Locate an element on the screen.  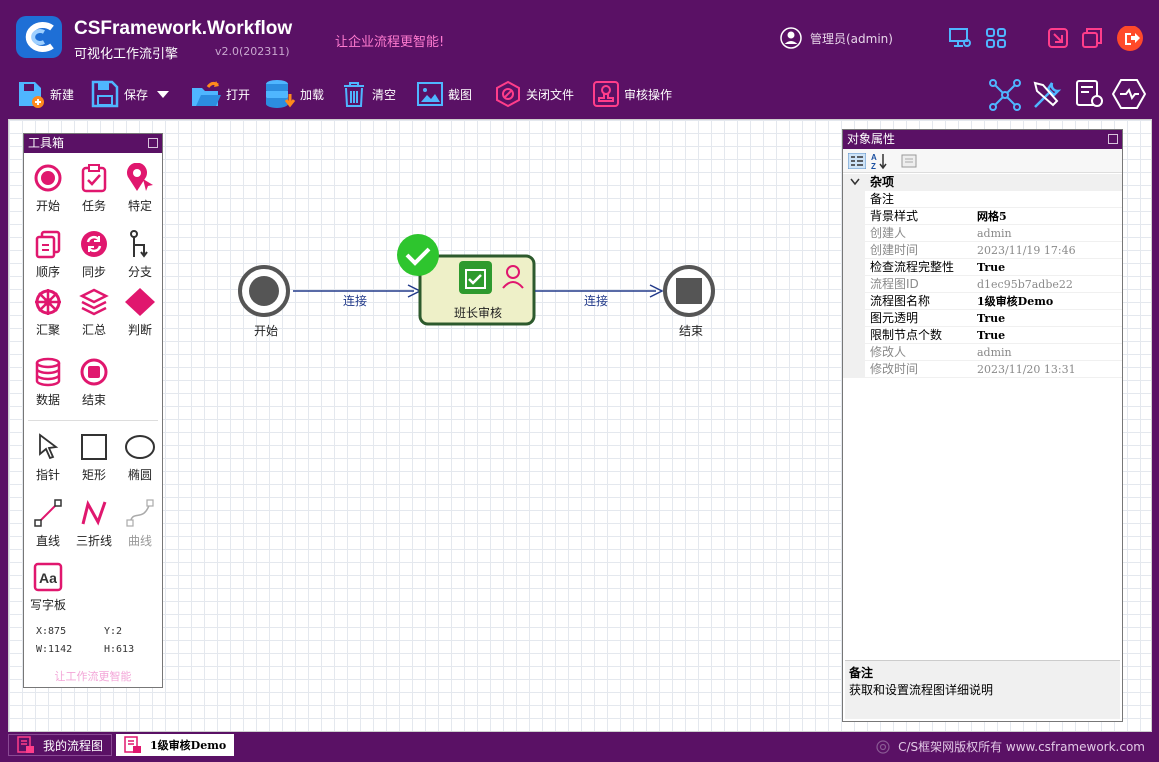
tool-branch: 分支 is located at coordinates (140, 254).